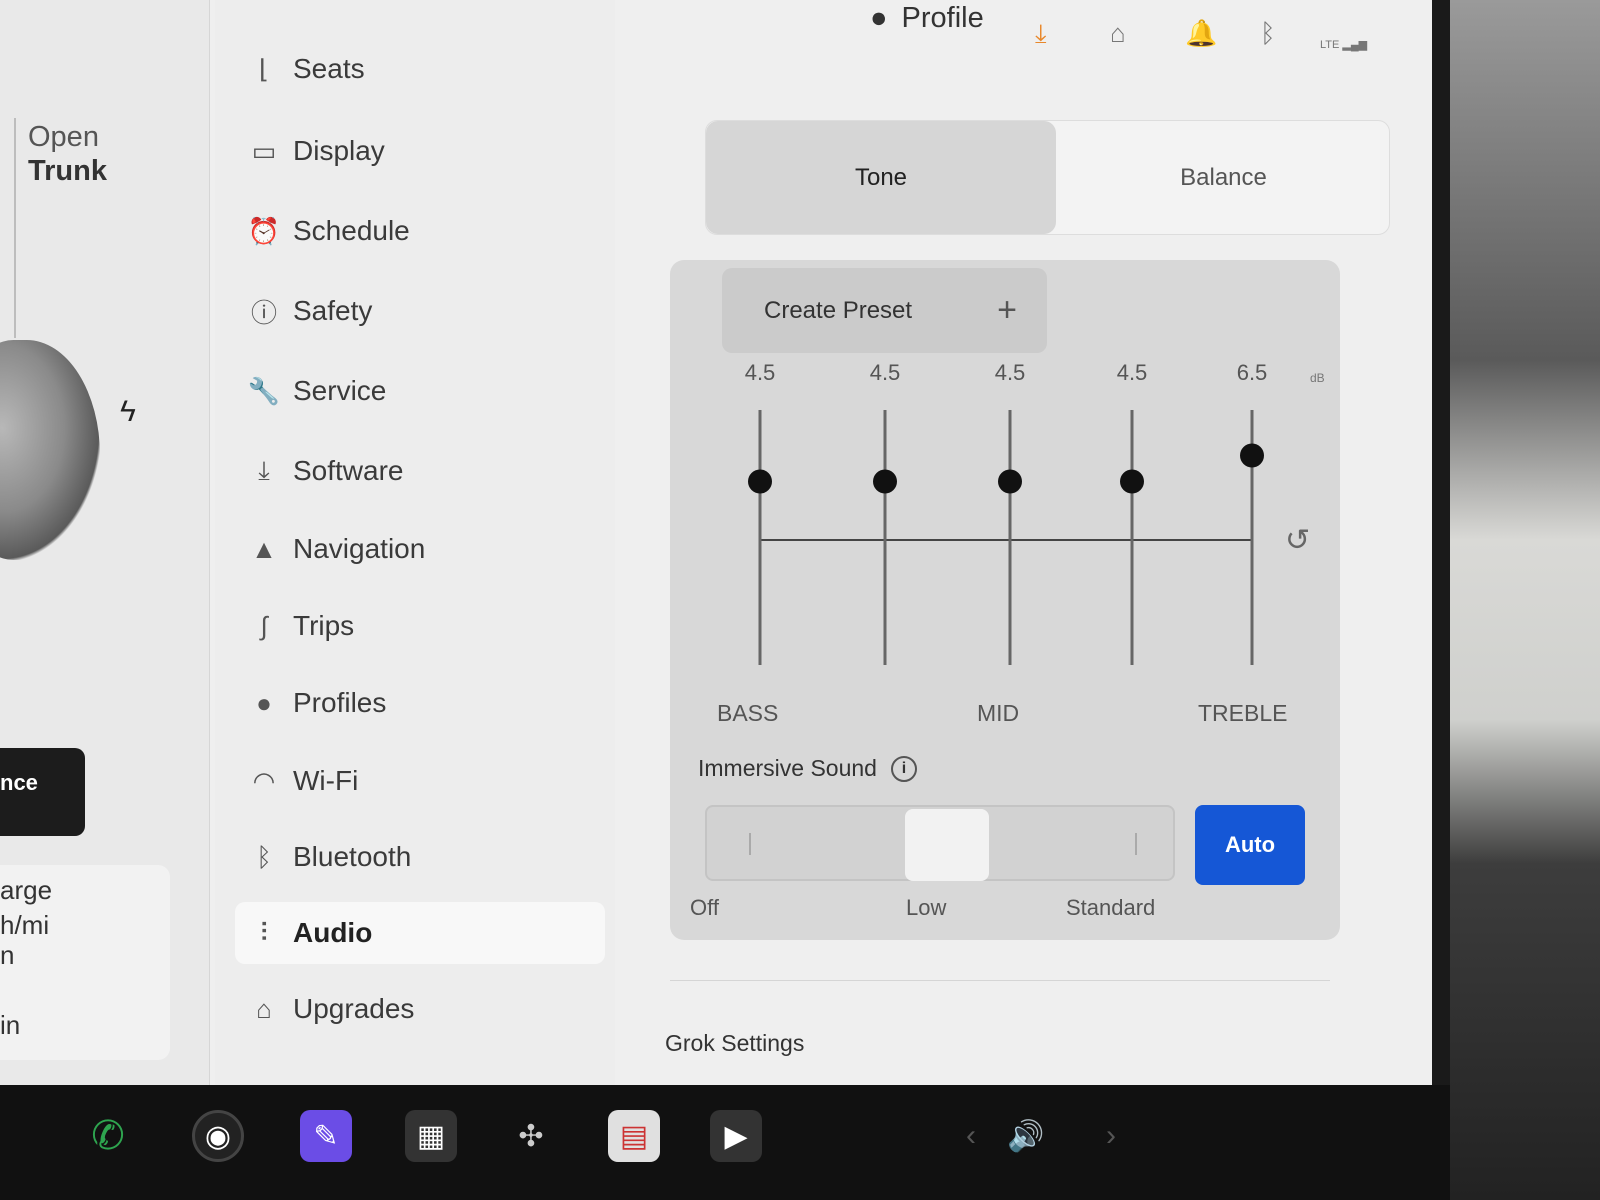  What do you see at coordinates (264, 625) in the screenshot?
I see `trips-icon: ∫` at bounding box center [264, 625].